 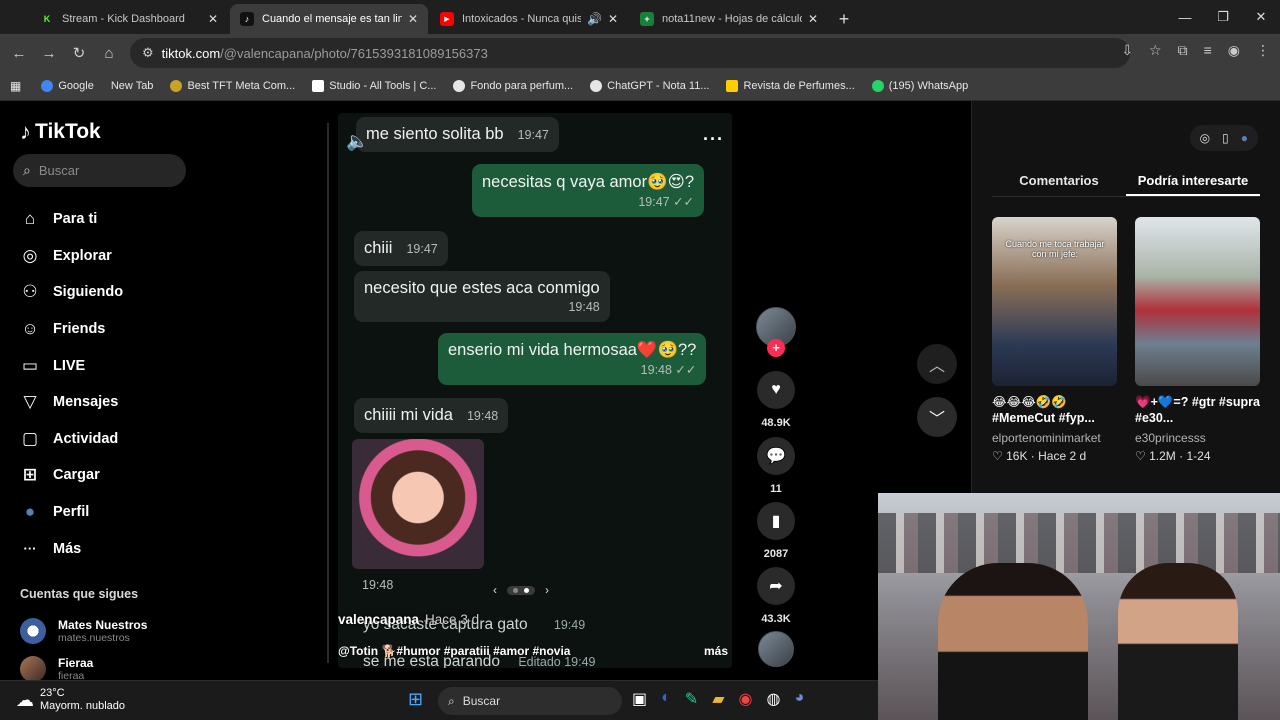 What do you see at coordinates (729, 19) in the screenshot?
I see `browser-tab-sheets: + nota11new - Hojas de cálculo d ✕` at bounding box center [729, 19].